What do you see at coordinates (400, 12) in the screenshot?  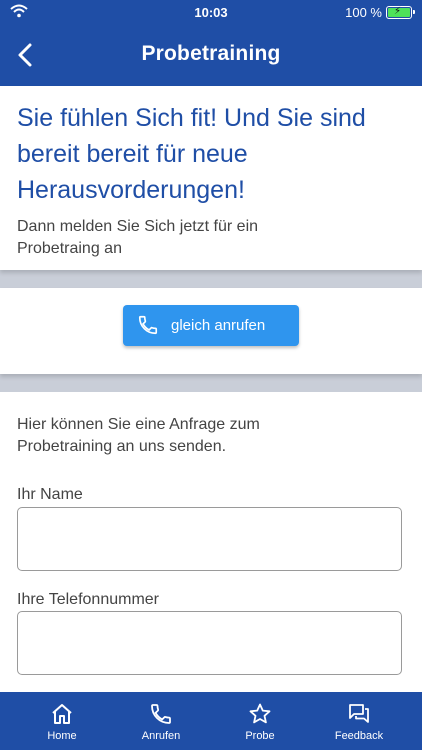 I see `battery-icon: ⚡` at bounding box center [400, 12].